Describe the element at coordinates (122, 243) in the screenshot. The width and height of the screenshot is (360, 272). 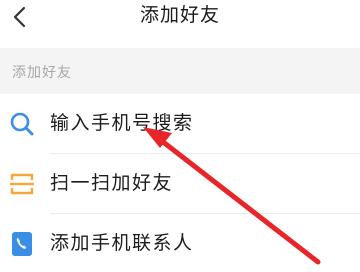
I see `add-phone-contacts-label: 添加手机联系人` at that location.